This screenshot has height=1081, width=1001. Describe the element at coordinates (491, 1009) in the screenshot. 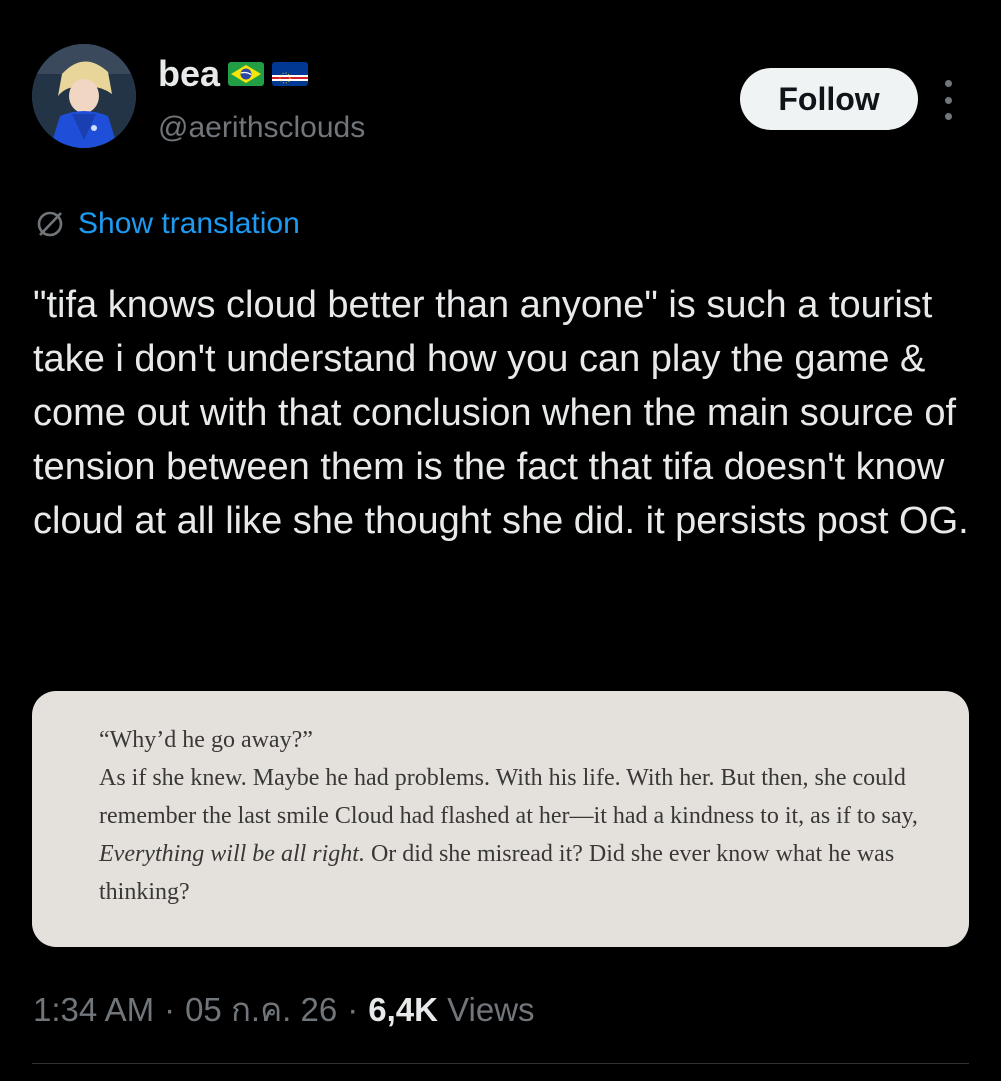

I see `views-label: Views` at that location.